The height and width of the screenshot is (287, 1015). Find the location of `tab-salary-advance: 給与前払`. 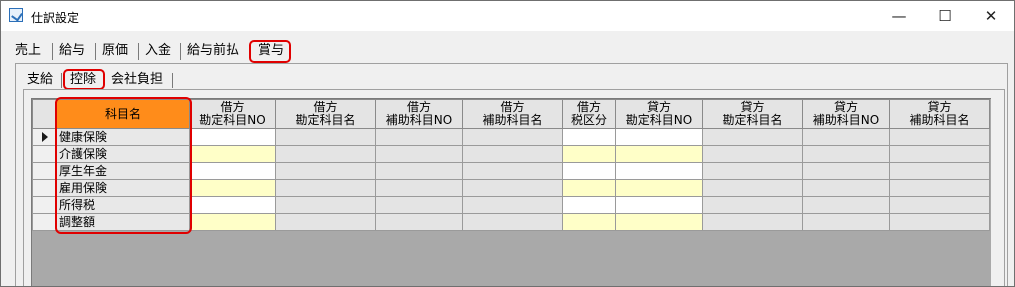

tab-salary-advance: 給与前払 is located at coordinates (213, 51).